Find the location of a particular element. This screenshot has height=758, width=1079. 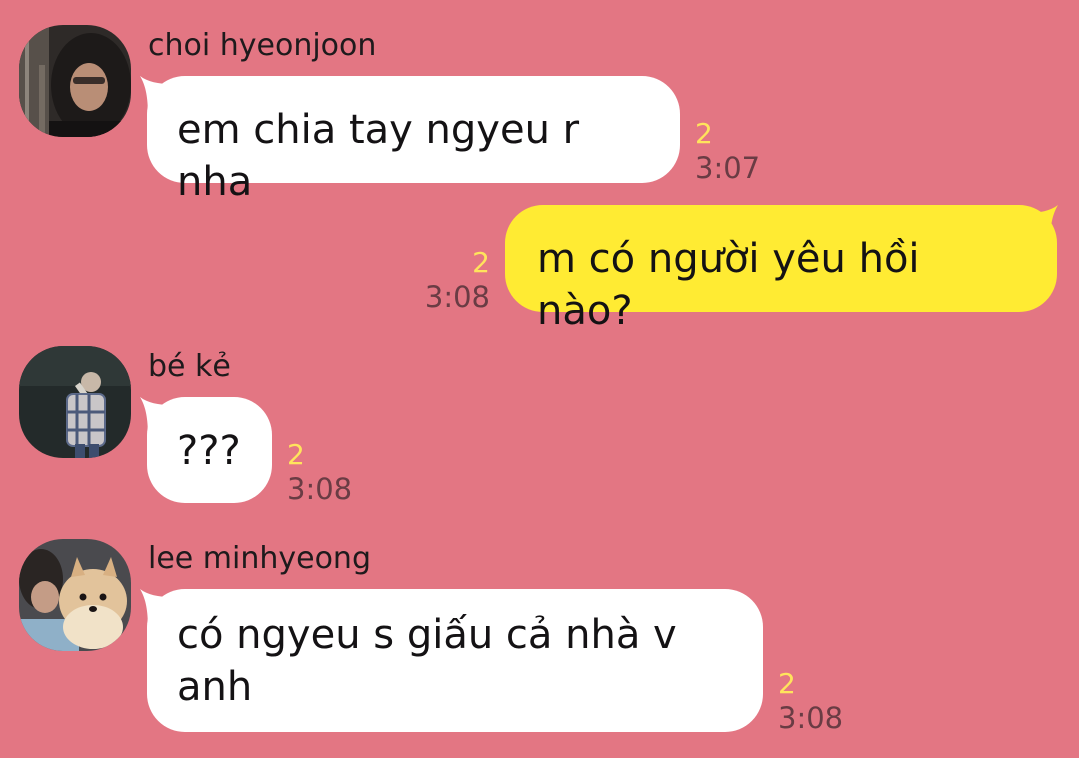

message-bubble: em chia tay ngyeu r nha is located at coordinates (413, 140).